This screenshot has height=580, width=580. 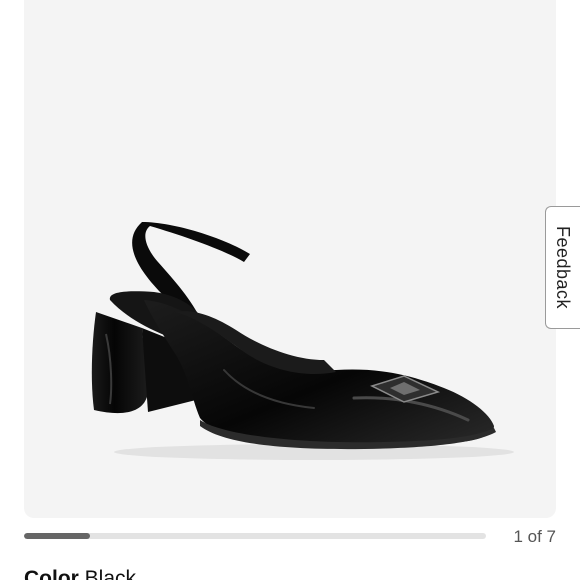 I want to click on feedback-button: Feedback, so click(x=562, y=267).